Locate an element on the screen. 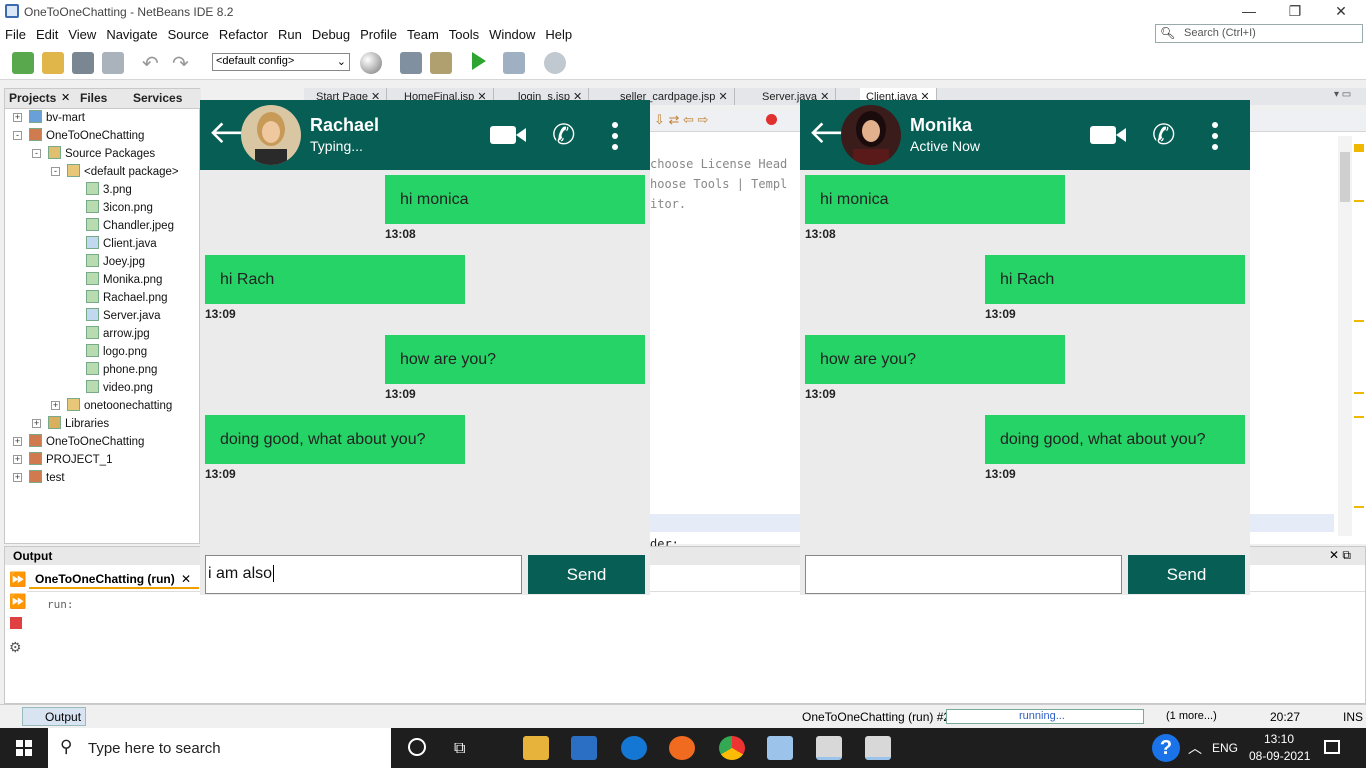 This screenshot has width=1366, height=768. menu-view: View is located at coordinates (82, 34).